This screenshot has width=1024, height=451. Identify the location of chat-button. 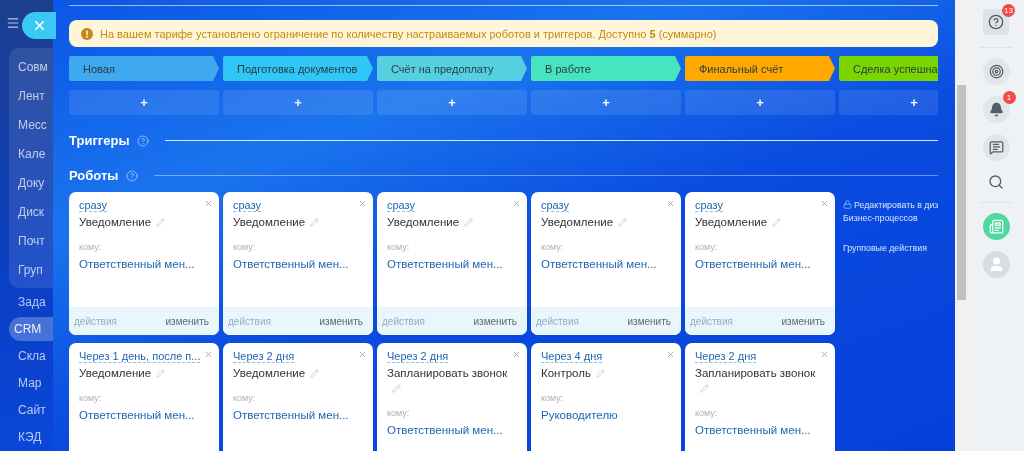
(996, 147).